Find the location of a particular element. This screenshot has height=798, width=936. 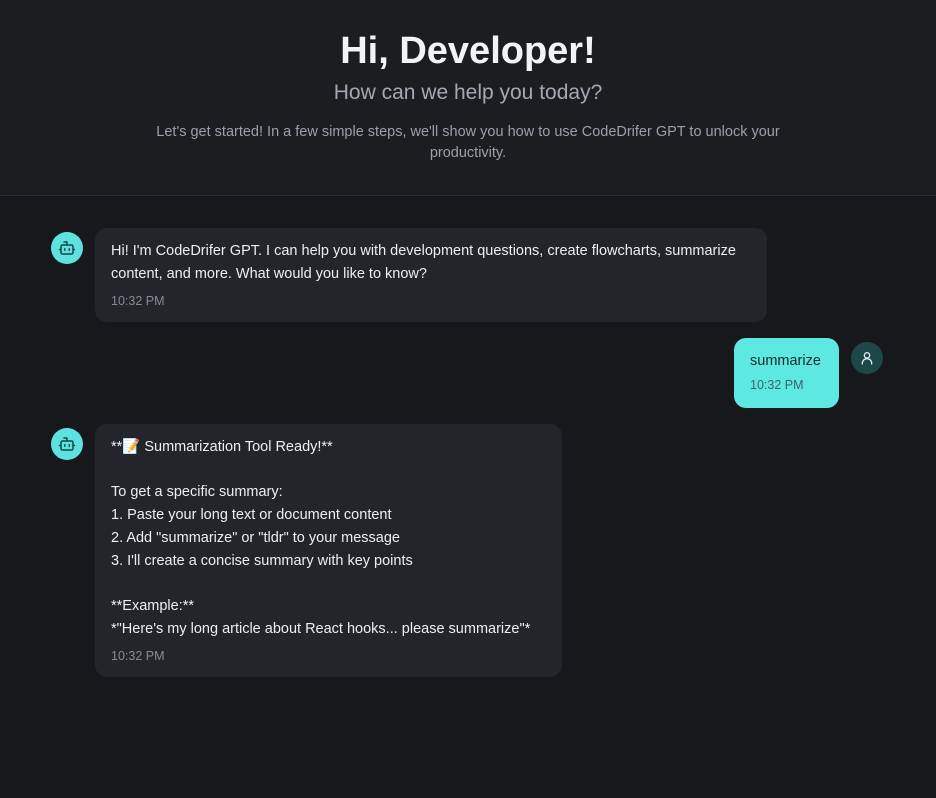

page-subtitle: How can we help you today? is located at coordinates (468, 92).